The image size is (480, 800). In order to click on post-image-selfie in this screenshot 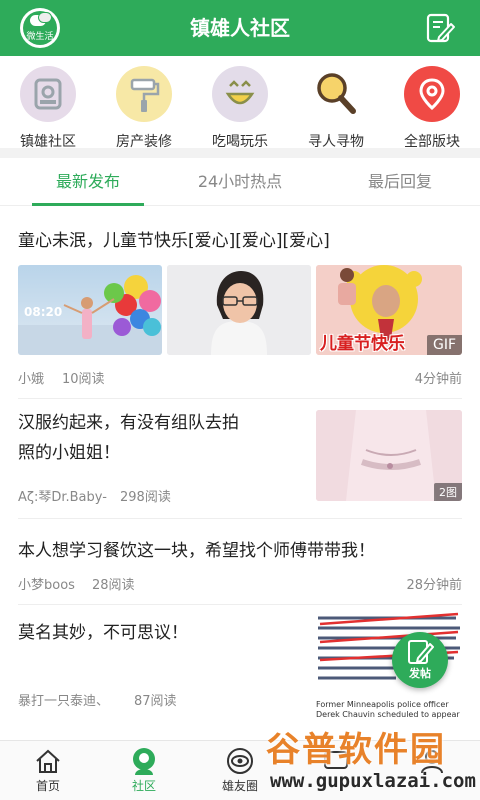, I will do `click(239, 310)`.